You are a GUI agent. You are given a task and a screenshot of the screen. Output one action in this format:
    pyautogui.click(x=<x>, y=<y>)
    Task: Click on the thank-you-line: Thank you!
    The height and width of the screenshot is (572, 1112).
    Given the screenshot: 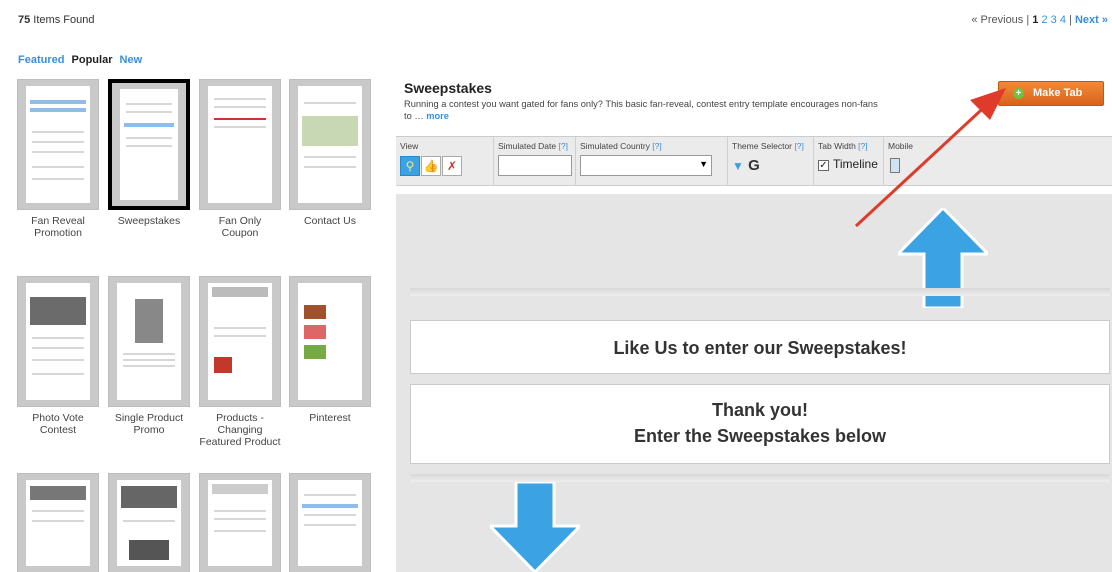 What is the action you would take?
    pyautogui.click(x=759, y=410)
    